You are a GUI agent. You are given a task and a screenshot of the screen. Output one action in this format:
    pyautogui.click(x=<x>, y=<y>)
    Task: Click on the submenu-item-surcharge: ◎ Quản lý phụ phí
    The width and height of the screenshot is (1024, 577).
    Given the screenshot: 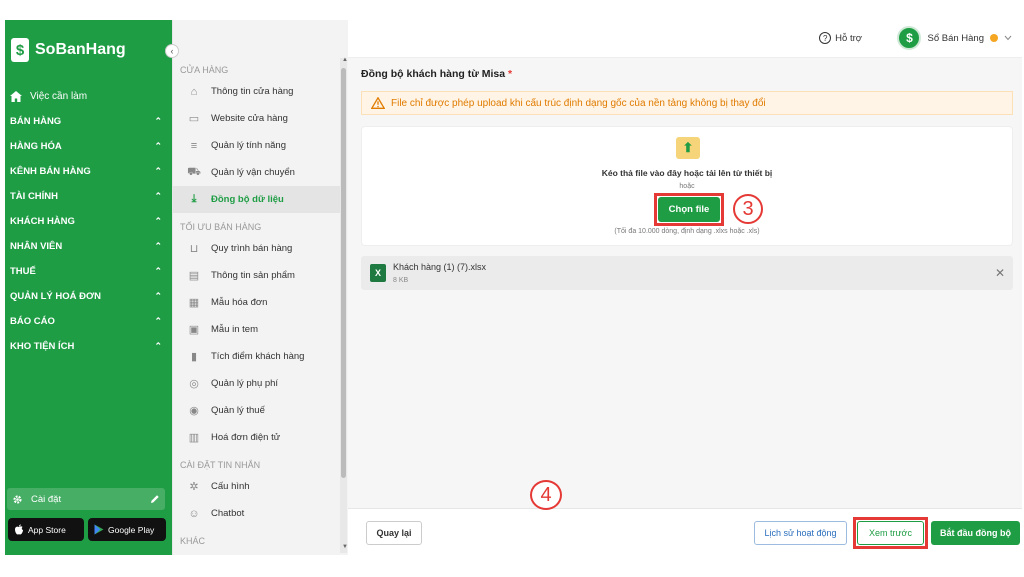 What is the action you would take?
    pyautogui.click(x=260, y=383)
    